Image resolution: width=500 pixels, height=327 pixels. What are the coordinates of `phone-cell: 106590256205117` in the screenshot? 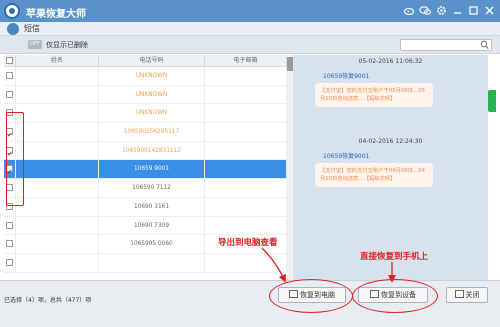 It's located at (152, 132).